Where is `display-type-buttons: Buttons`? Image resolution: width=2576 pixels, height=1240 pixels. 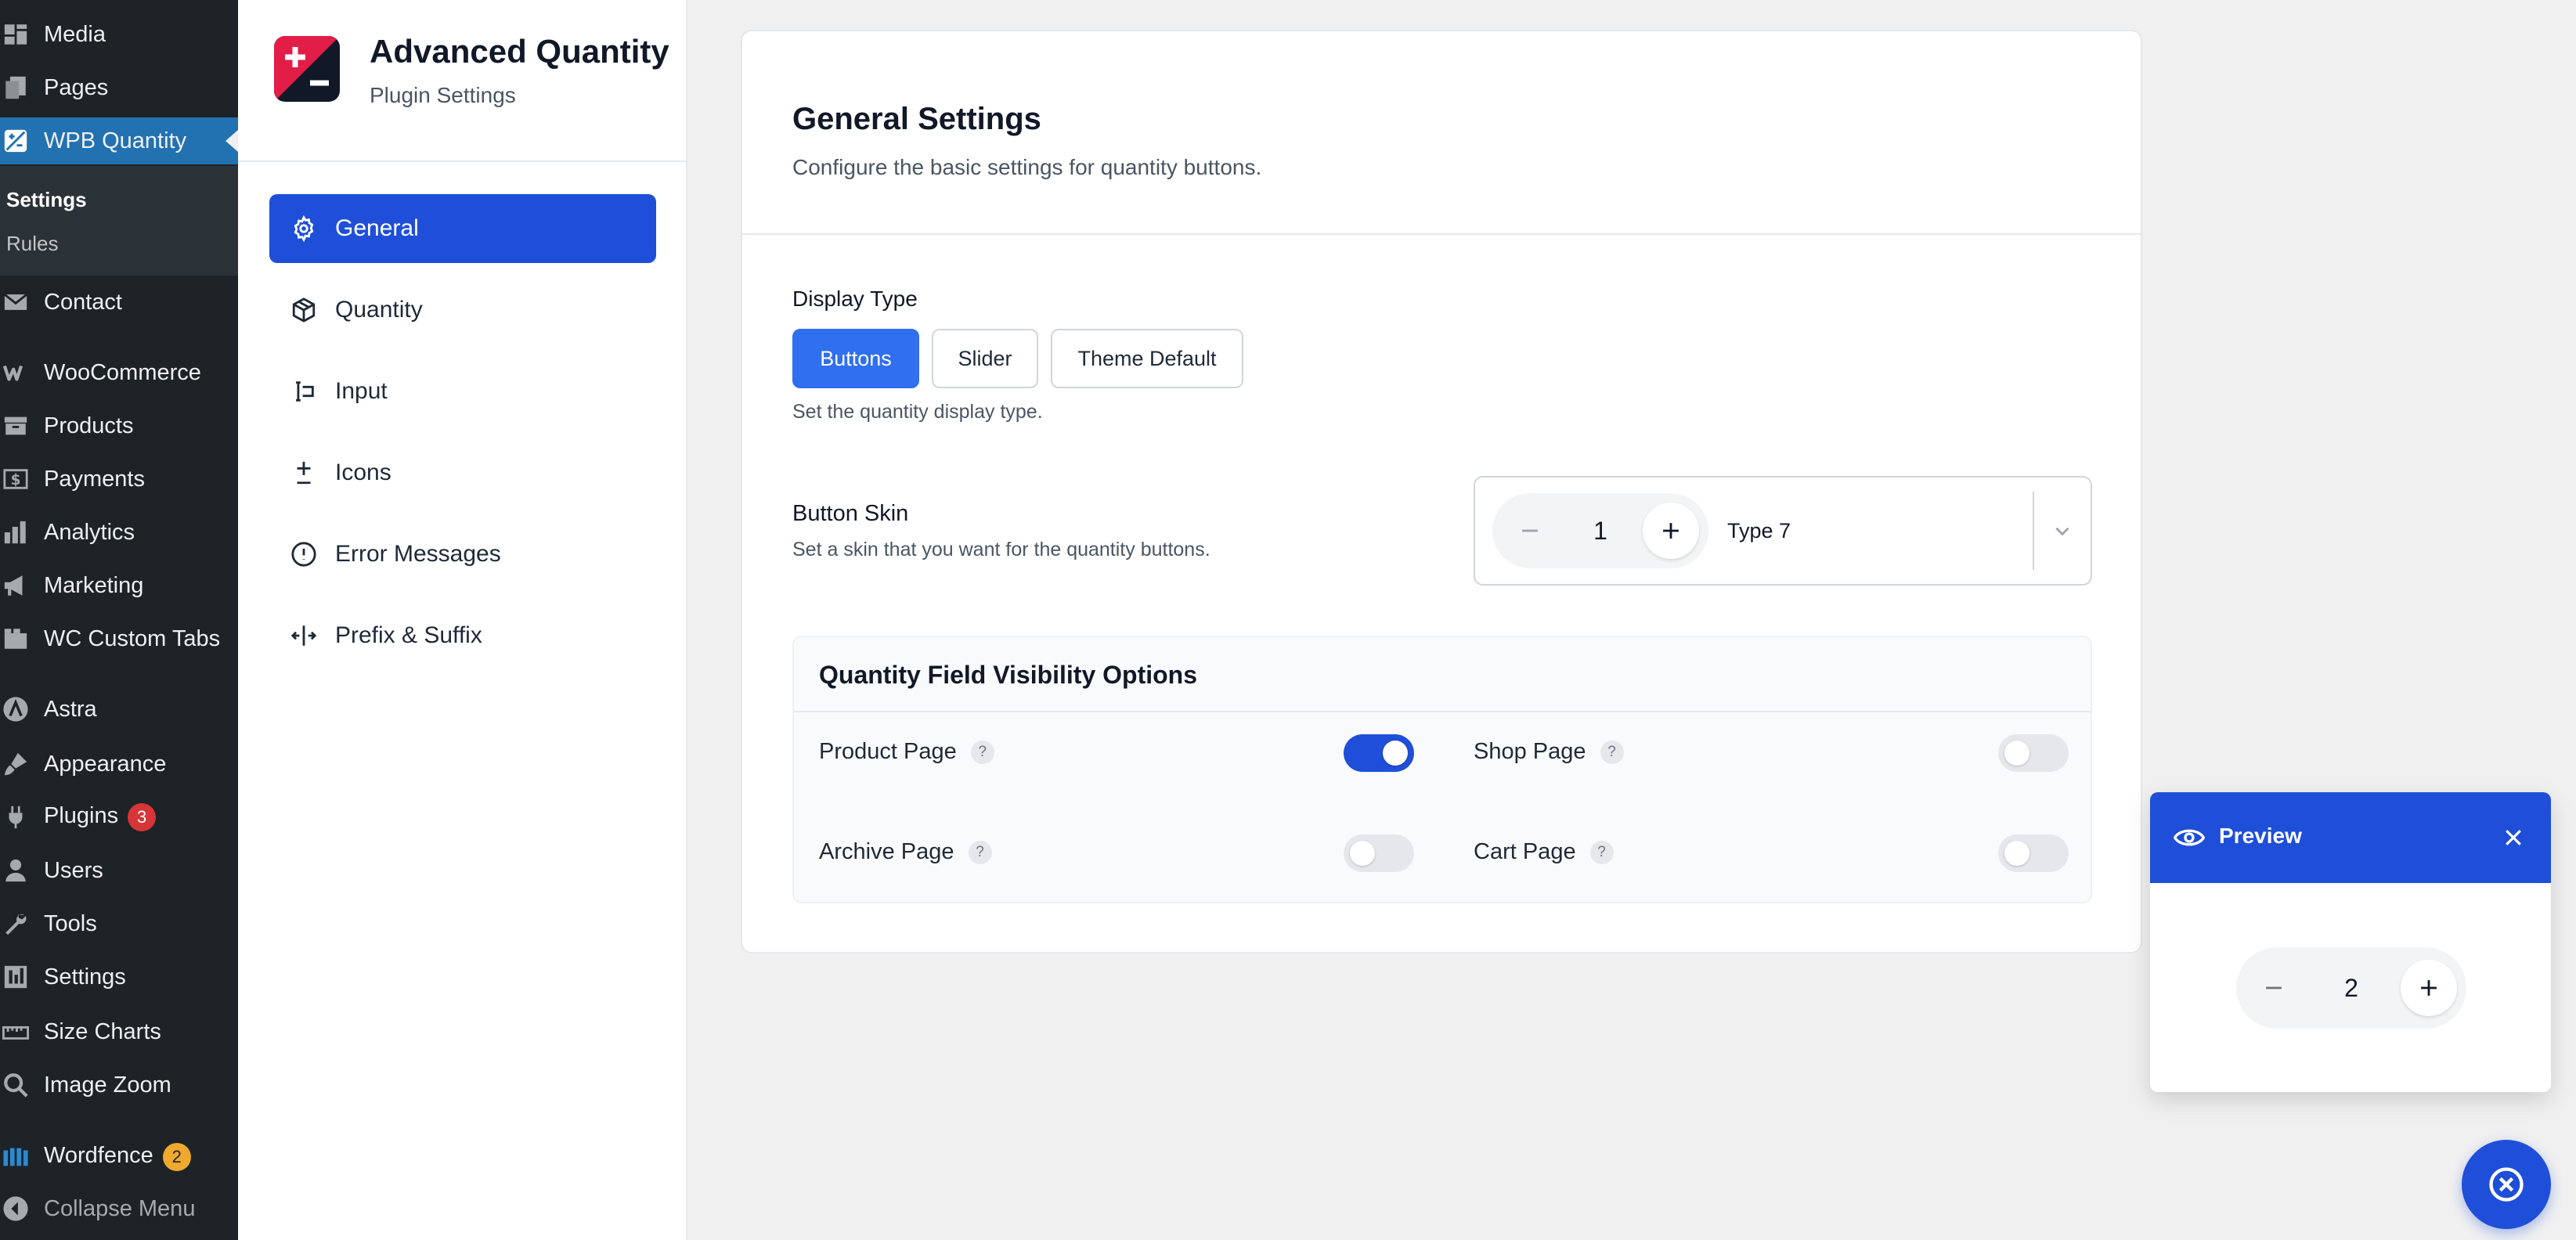
display-type-buttons: Buttons is located at coordinates (856, 358).